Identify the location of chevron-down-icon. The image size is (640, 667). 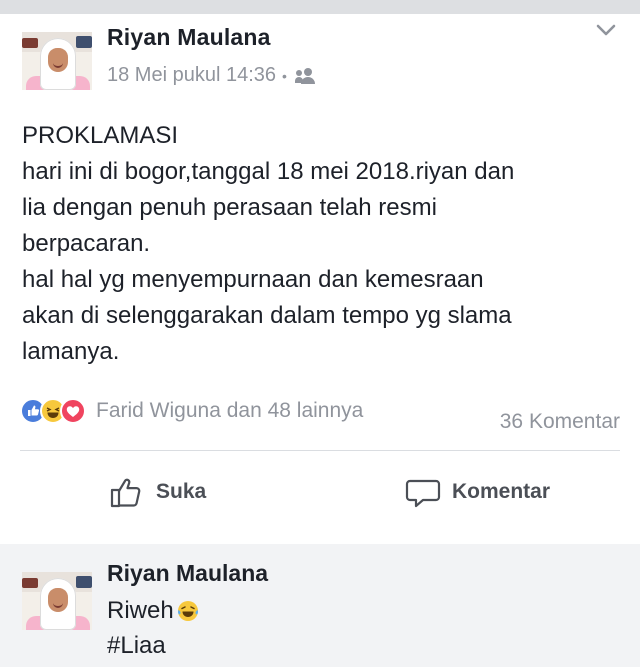
(606, 30).